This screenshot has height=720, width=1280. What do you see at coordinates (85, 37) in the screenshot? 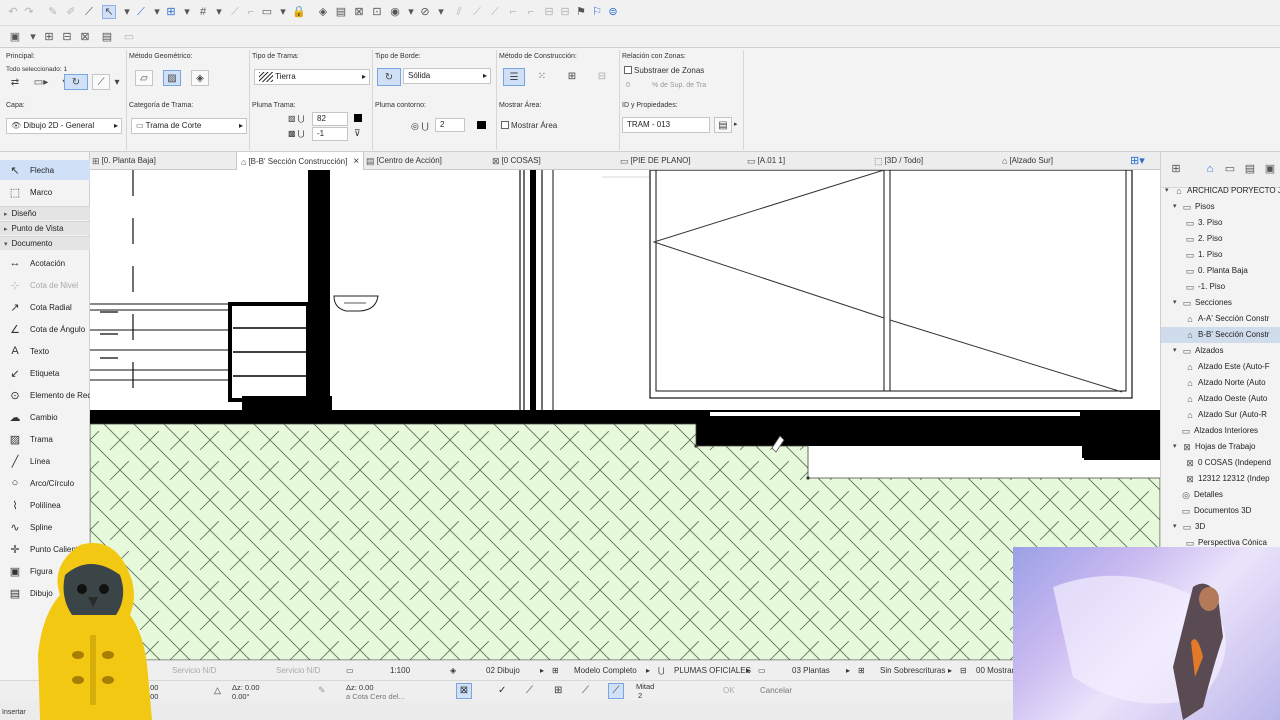
I see `detail-icon: ⊠` at bounding box center [85, 37].